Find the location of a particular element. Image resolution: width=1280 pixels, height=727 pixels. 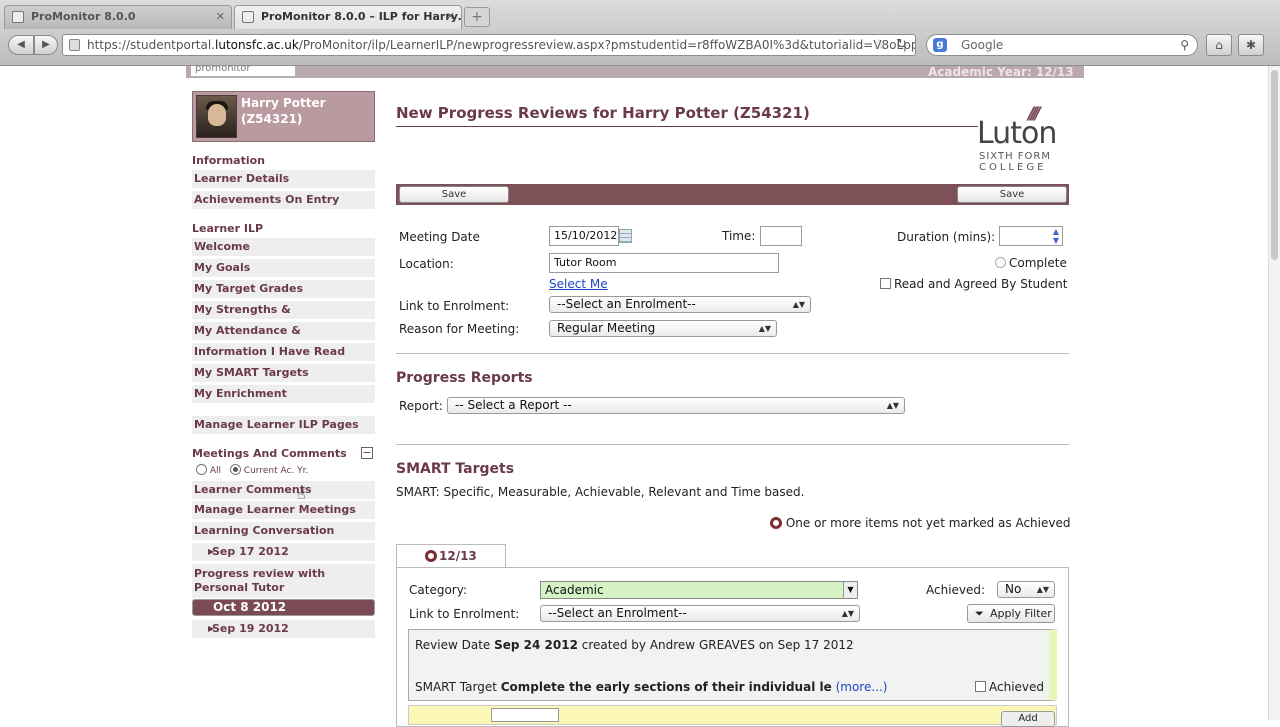

sidebar-item-my-goals: My Goals is located at coordinates (283, 268).